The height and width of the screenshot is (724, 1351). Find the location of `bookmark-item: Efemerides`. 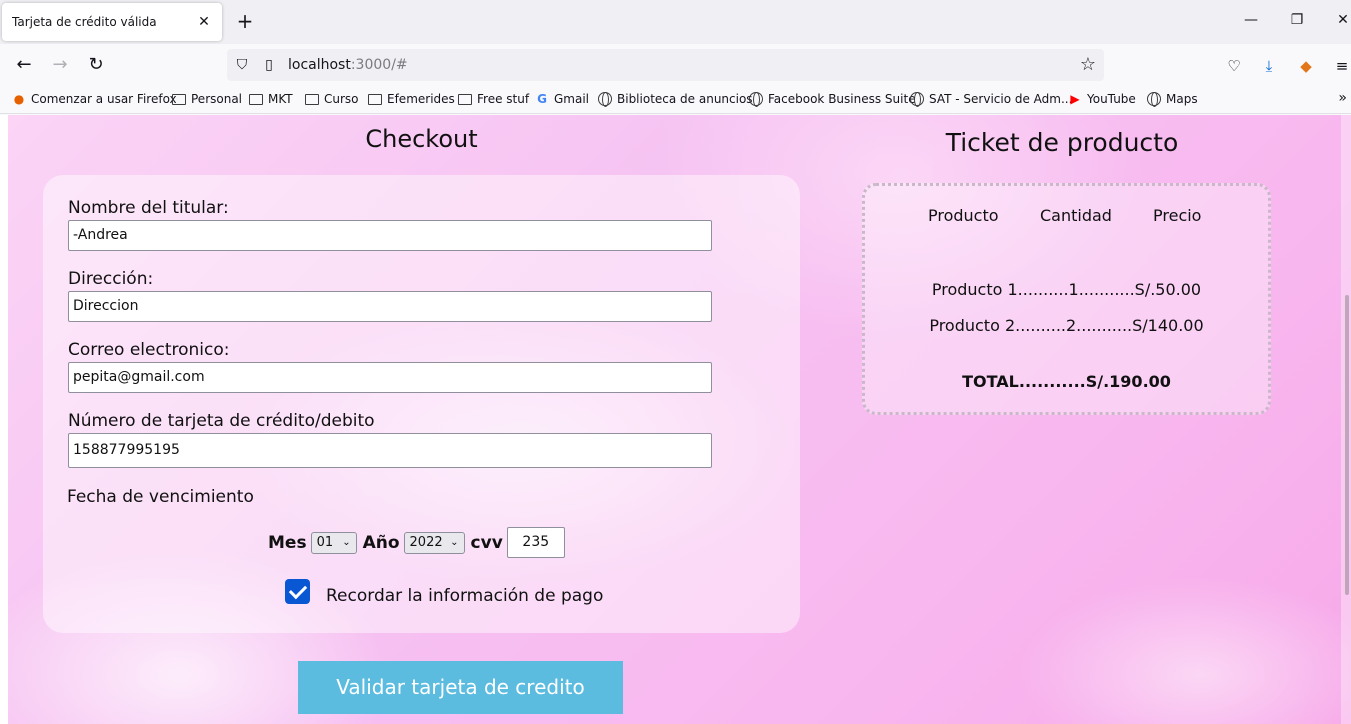

bookmark-item: Efemerides is located at coordinates (411, 99).